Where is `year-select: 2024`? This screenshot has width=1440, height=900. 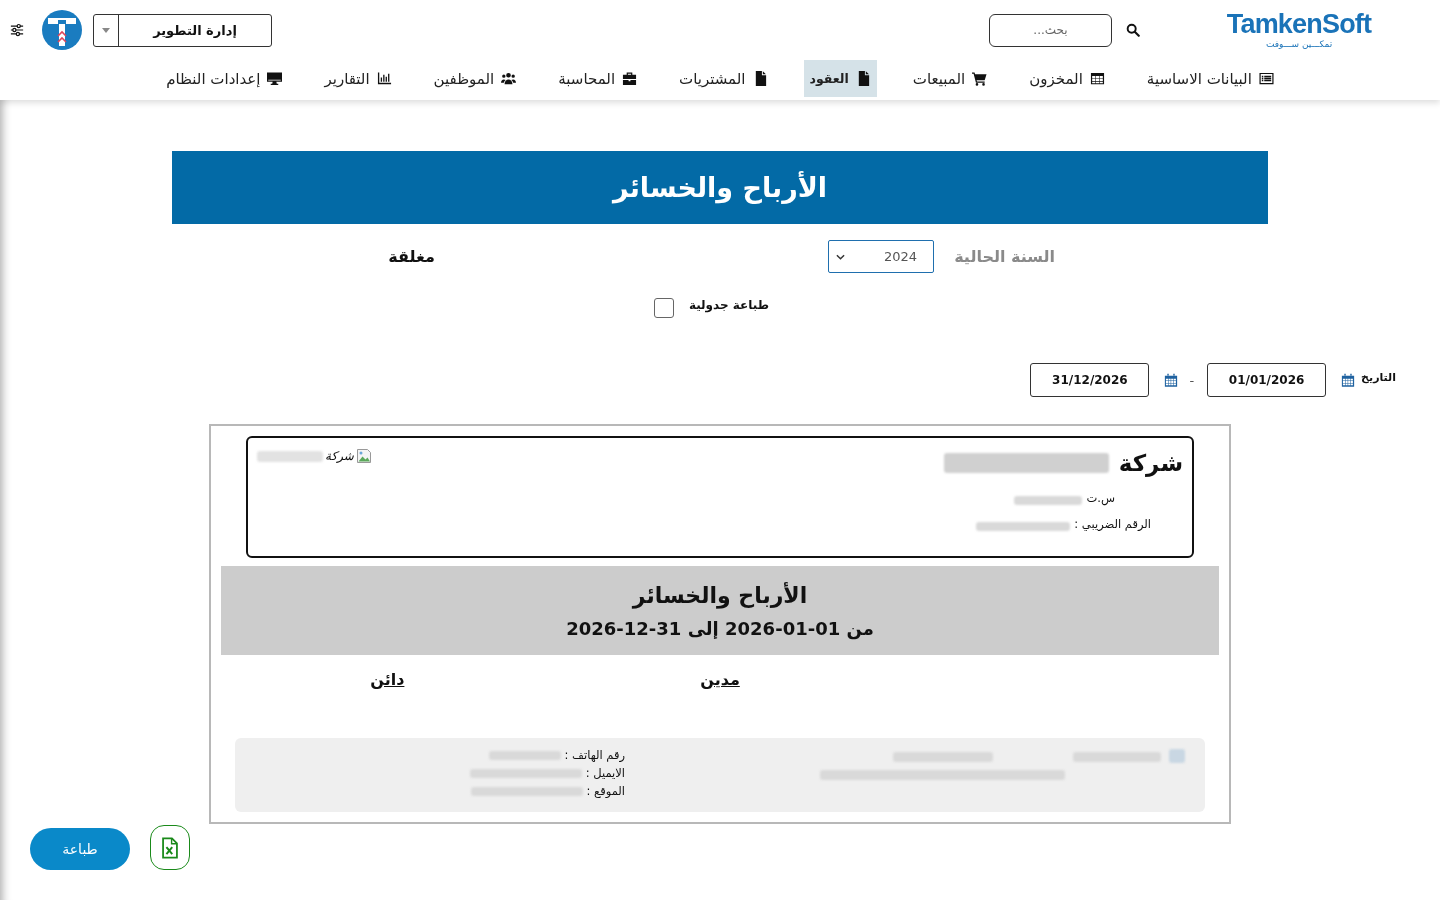 year-select: 2024 is located at coordinates (881, 256).